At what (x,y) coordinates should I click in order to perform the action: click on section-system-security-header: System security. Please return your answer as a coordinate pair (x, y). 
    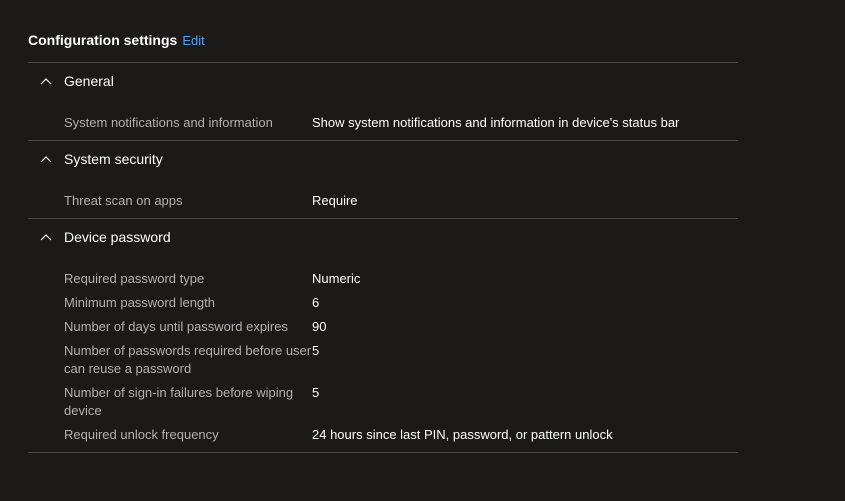
    Looking at the image, I should click on (383, 159).